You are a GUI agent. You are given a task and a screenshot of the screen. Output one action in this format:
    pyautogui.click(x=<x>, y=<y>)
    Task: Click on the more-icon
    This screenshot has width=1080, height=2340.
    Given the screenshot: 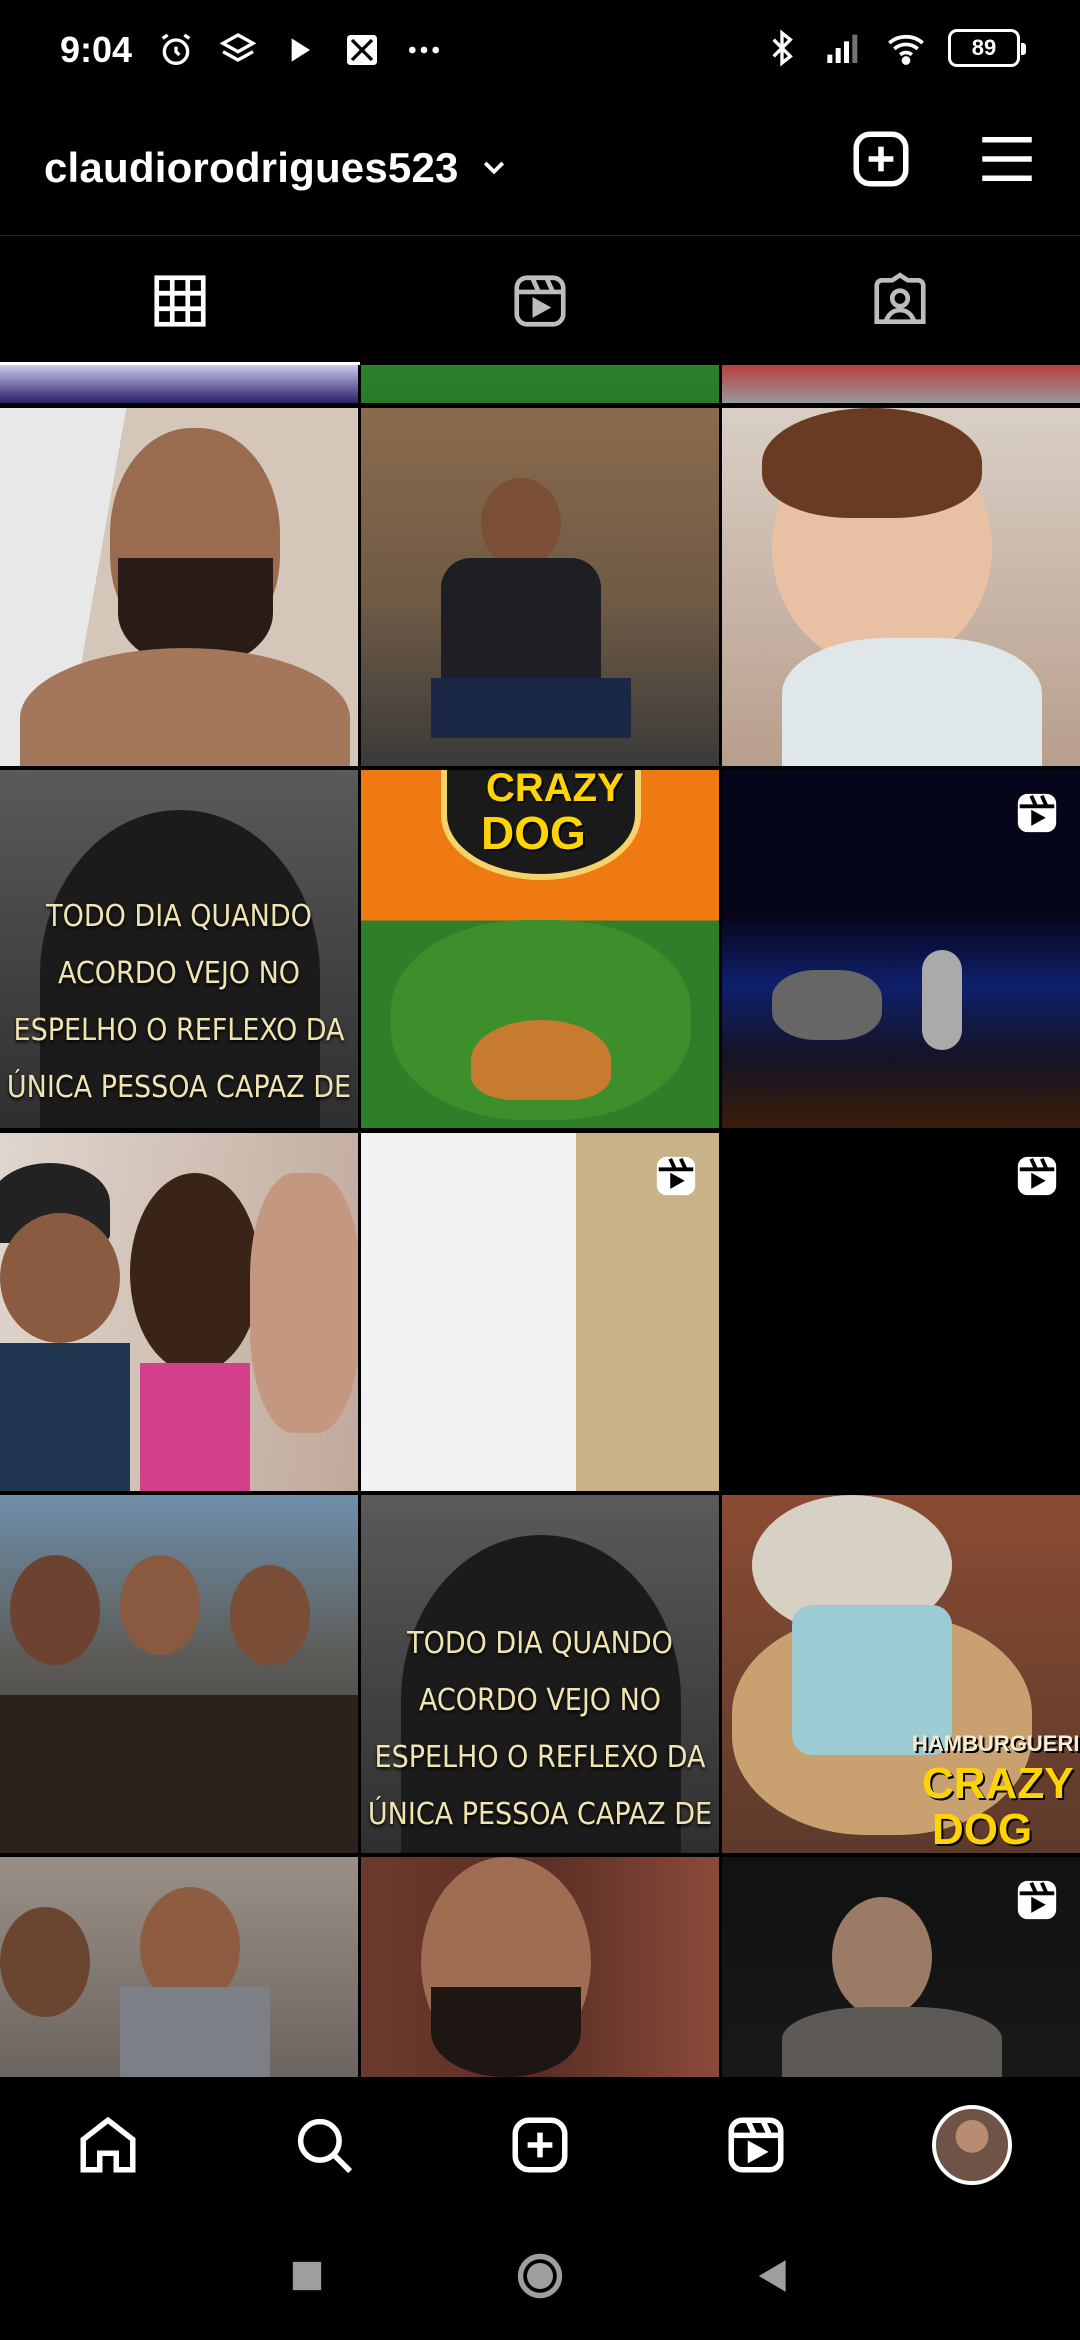 What is the action you would take?
    pyautogui.click(x=424, y=50)
    